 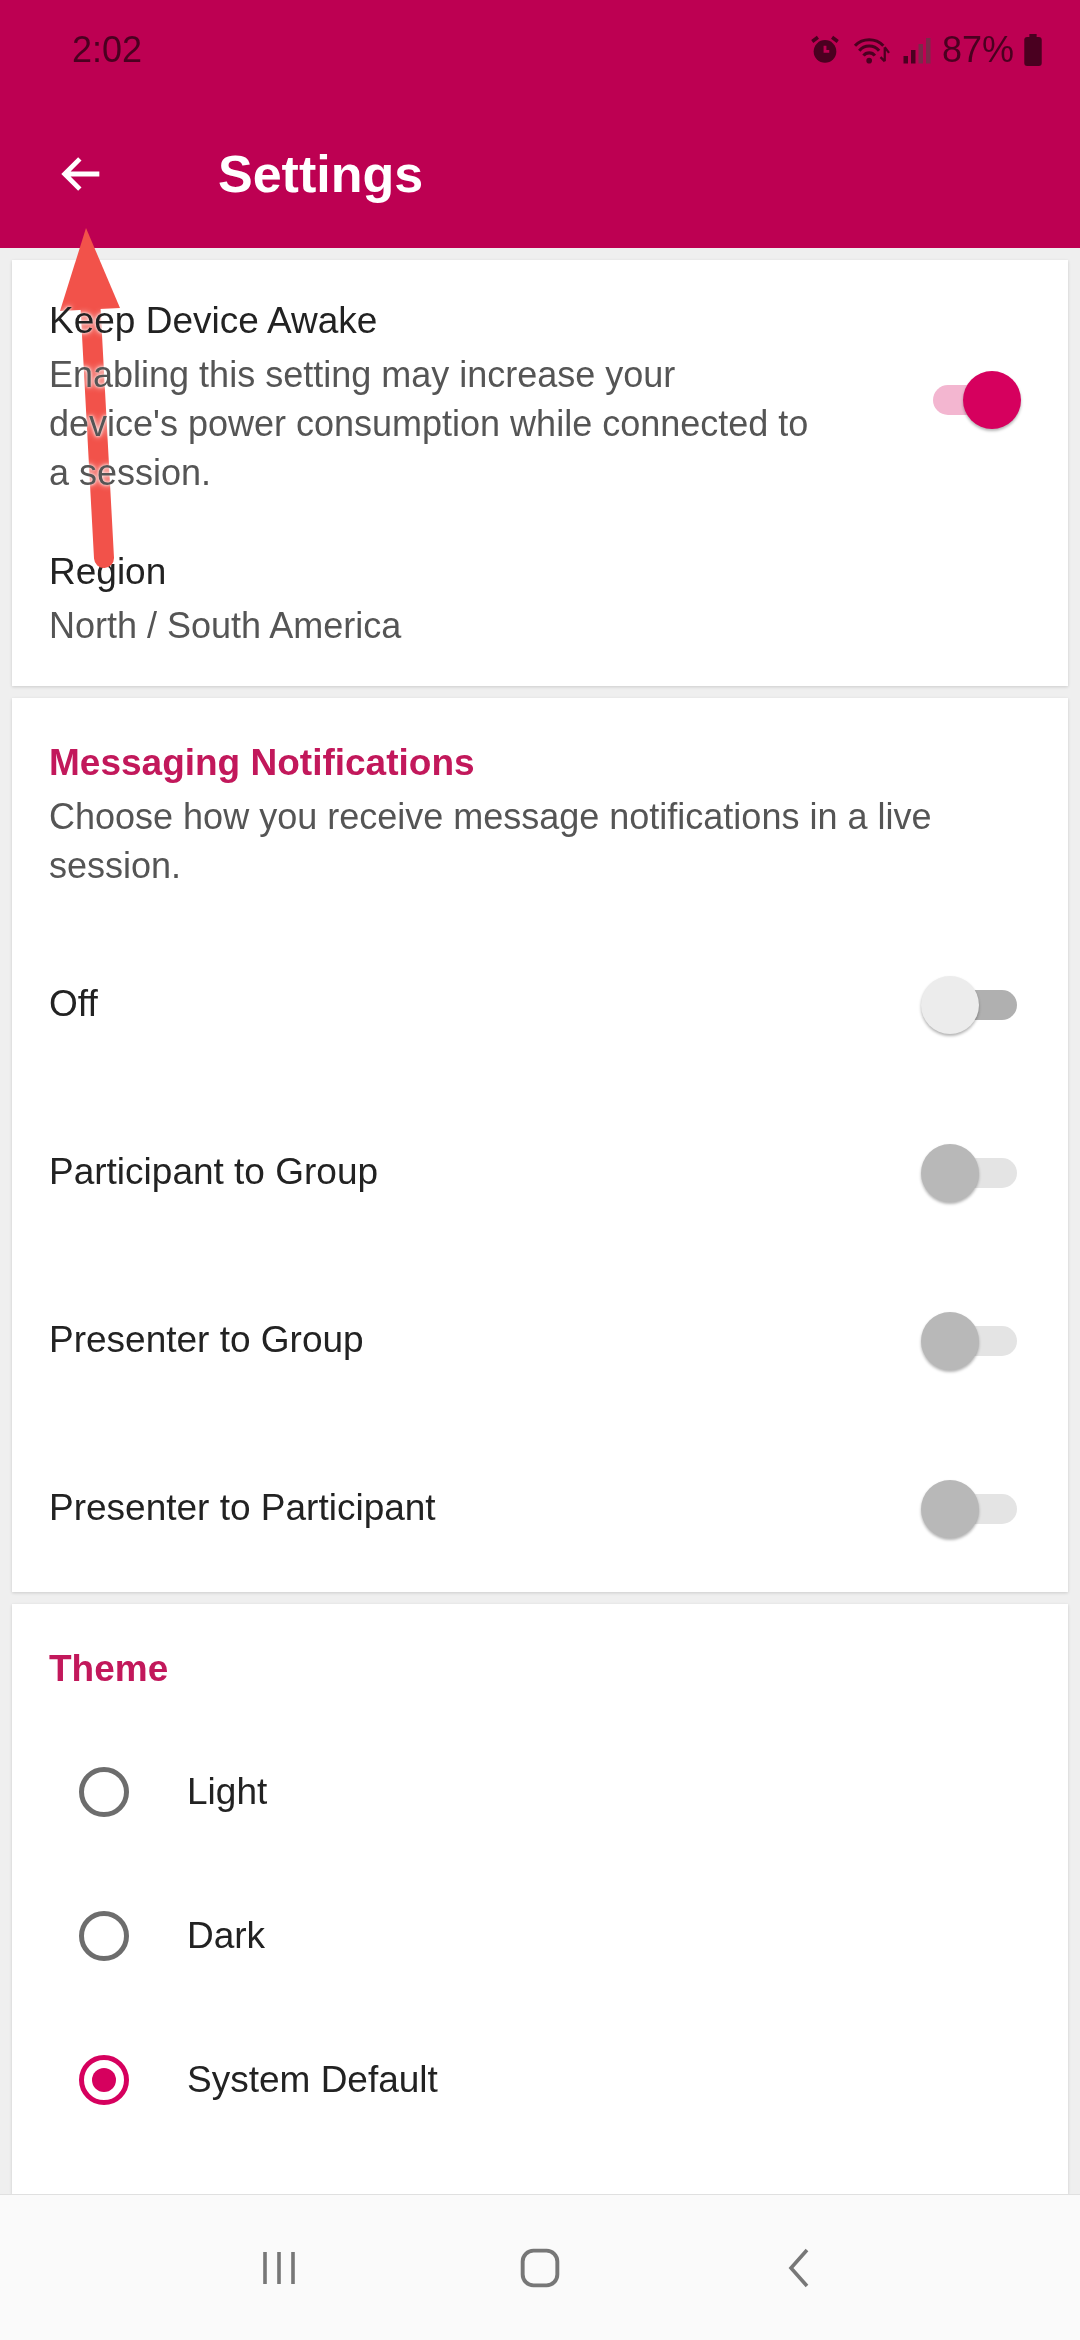 What do you see at coordinates (225, 626) in the screenshot?
I see `setting-value: North / South America` at bounding box center [225, 626].